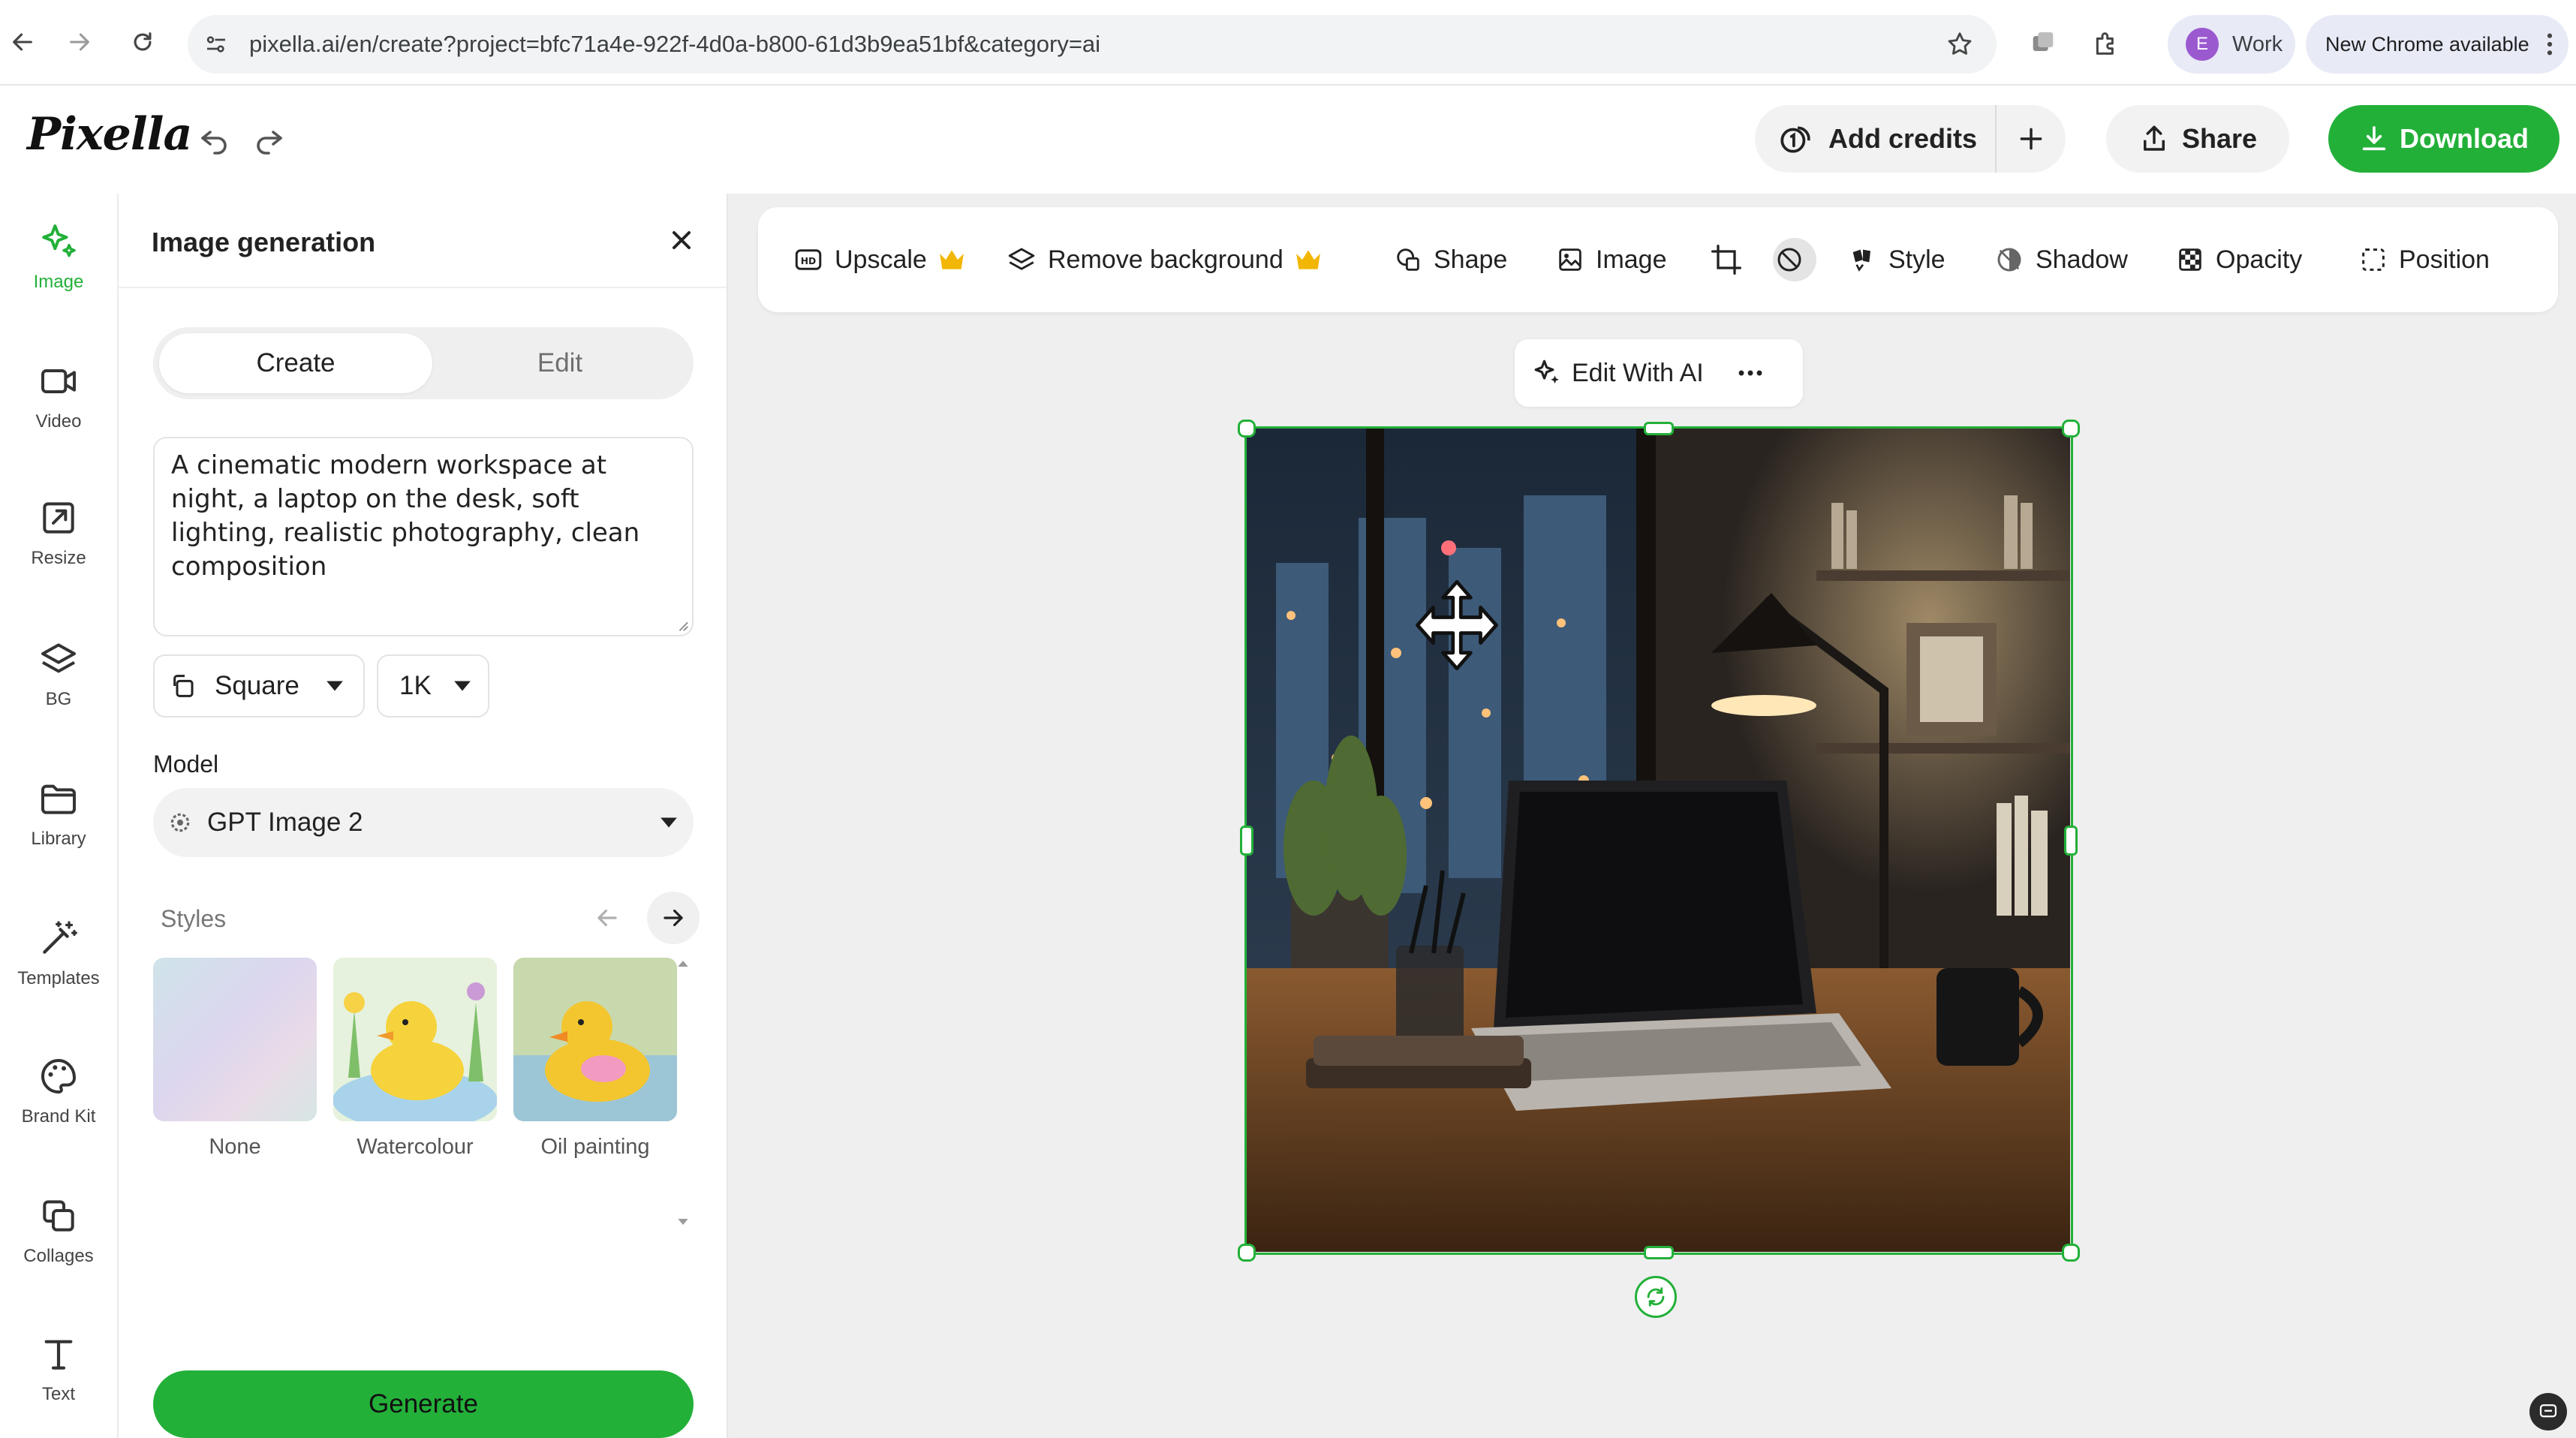 This screenshot has height=1438, width=2576. Describe the element at coordinates (683, 963) in the screenshot. I see `scroll-up-icon` at that location.